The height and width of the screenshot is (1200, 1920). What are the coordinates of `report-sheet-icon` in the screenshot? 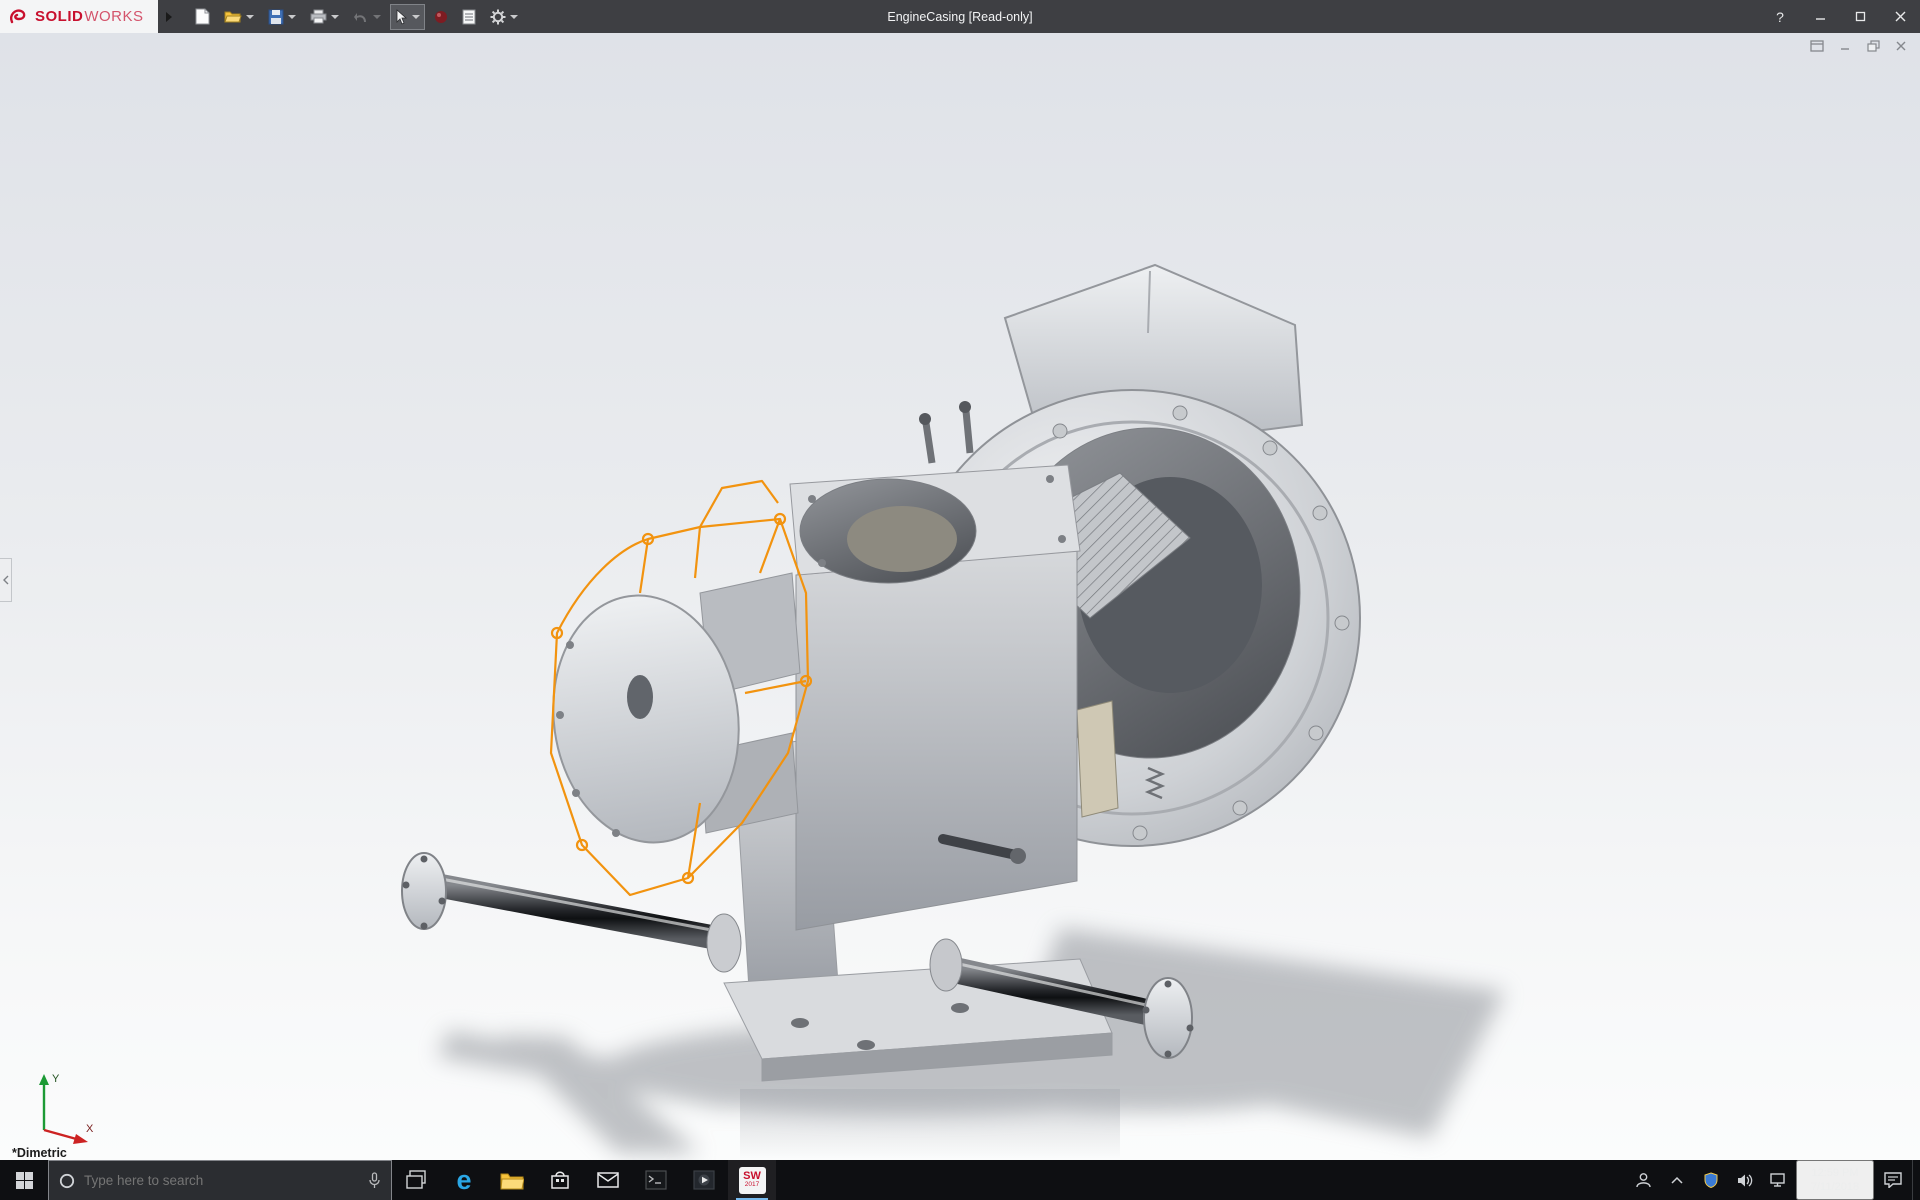 It's located at (469, 16).